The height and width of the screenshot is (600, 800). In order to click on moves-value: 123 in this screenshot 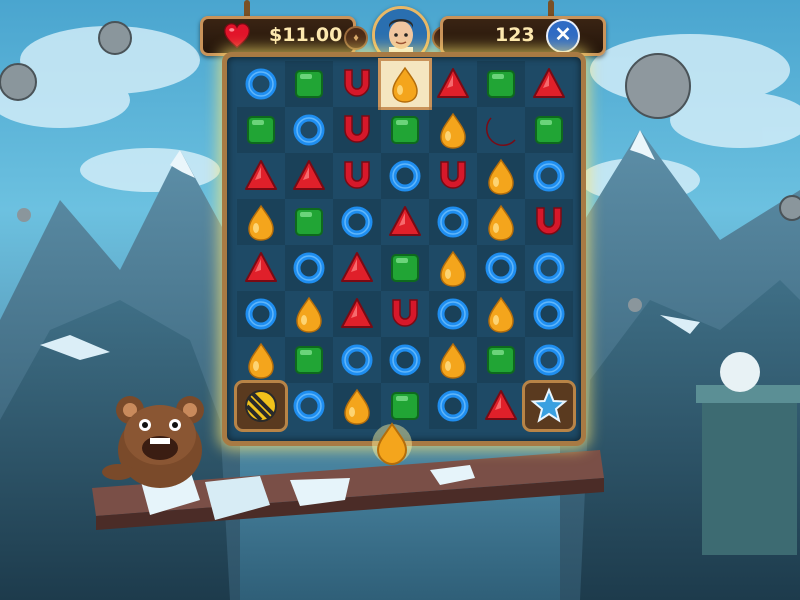, I will do `click(515, 35)`.